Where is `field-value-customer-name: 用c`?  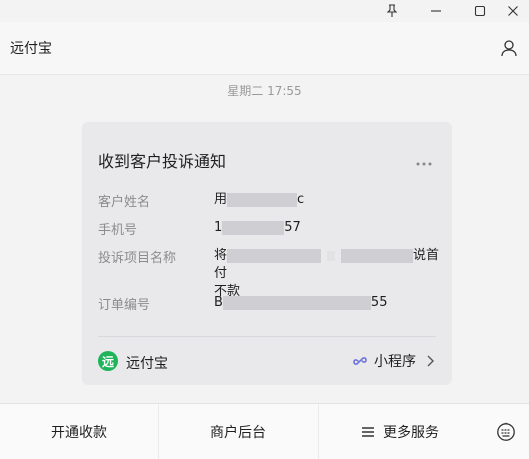 field-value-customer-name: 用c is located at coordinates (259, 199).